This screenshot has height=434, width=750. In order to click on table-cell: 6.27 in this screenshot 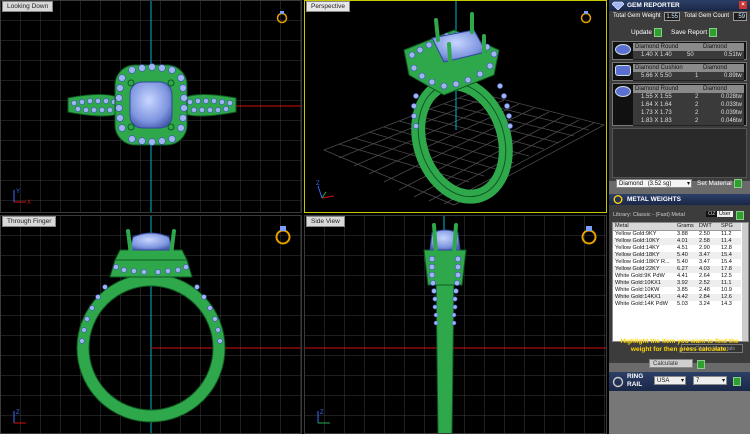, I will do `click(686, 269)`.